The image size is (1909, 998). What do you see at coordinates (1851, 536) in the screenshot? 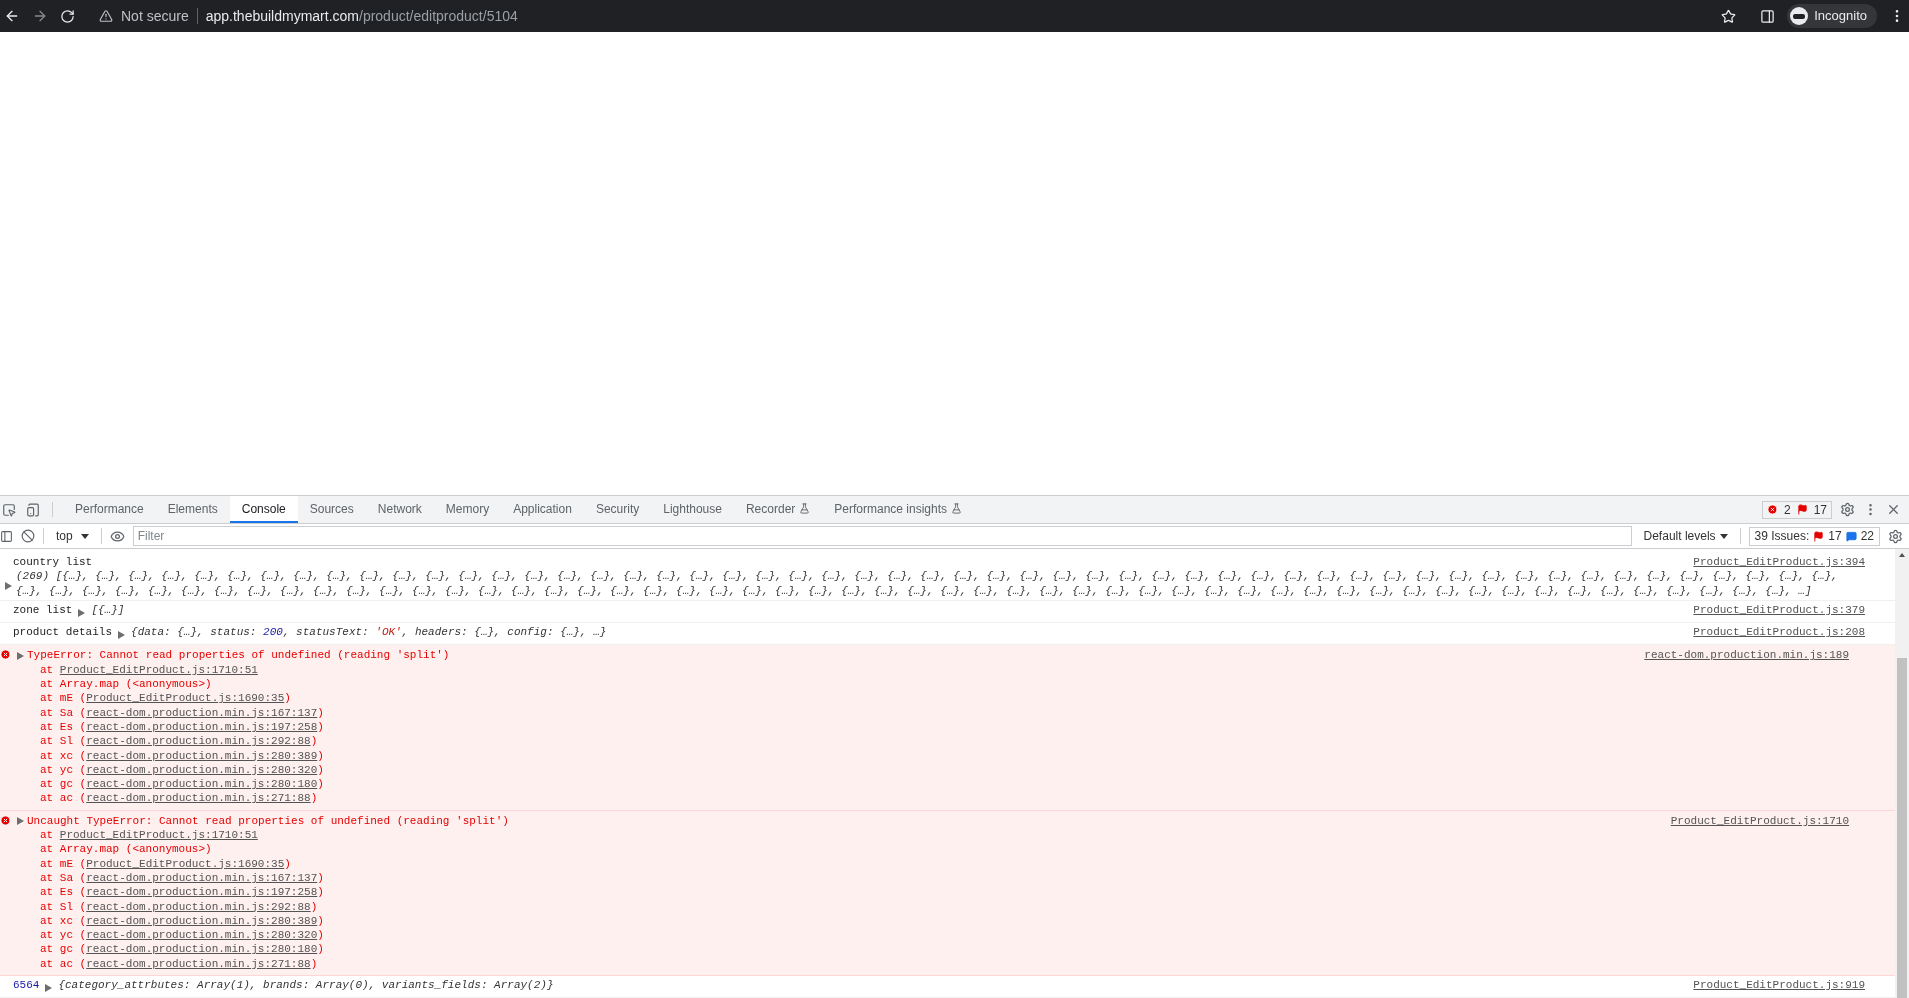
I see `message-icon` at bounding box center [1851, 536].